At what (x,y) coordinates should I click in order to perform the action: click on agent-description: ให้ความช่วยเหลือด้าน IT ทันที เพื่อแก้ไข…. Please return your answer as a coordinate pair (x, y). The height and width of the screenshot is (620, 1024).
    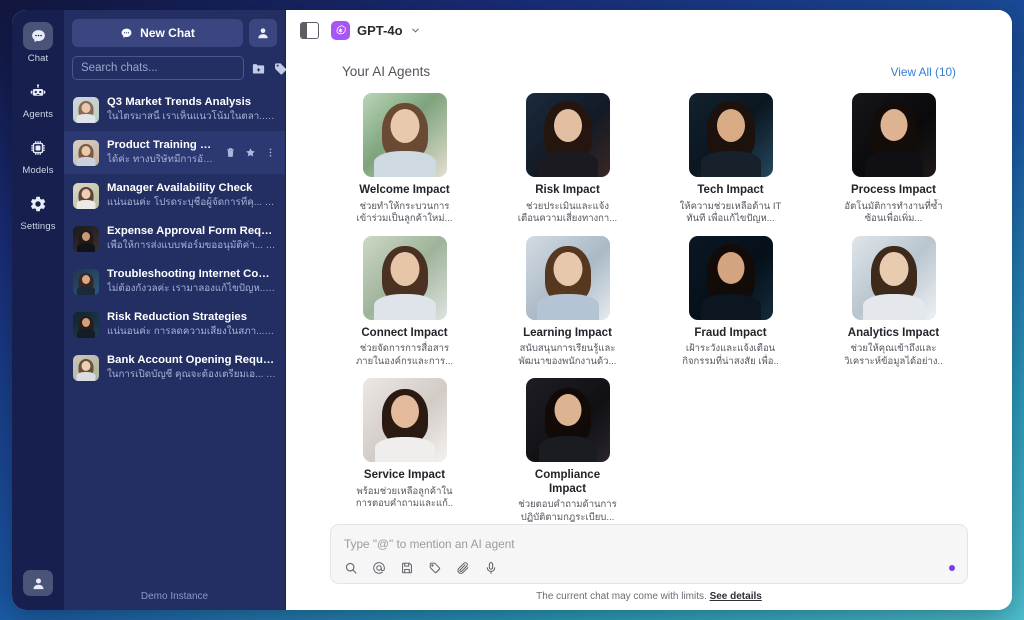
    Looking at the image, I should click on (730, 212).